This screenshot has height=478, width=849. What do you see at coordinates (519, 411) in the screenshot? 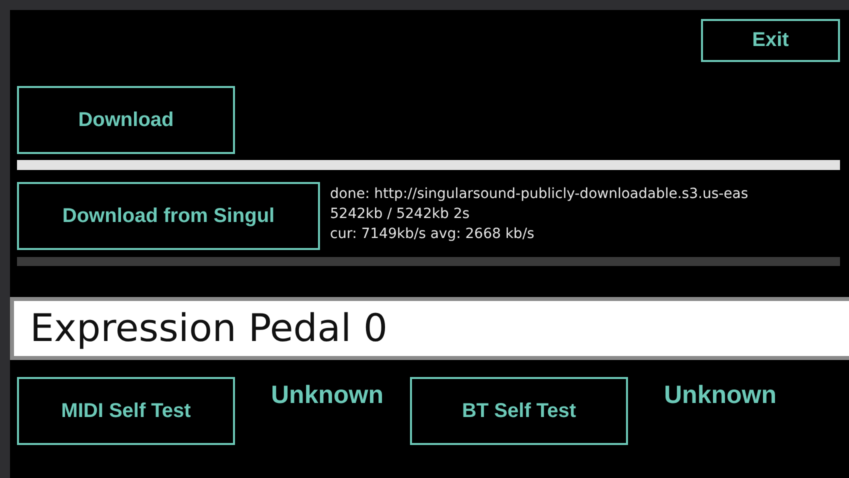
I see `self-test-button: BT Self Test` at bounding box center [519, 411].